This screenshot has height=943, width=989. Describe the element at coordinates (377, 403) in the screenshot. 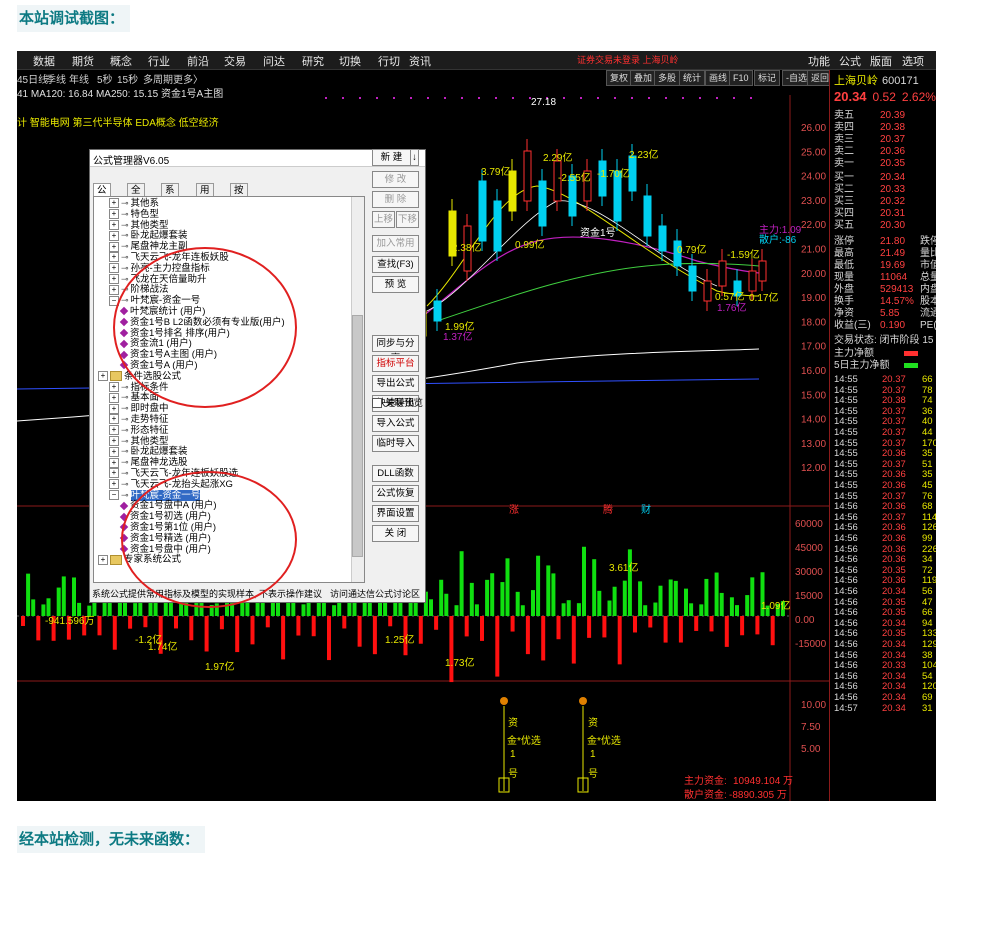

I see `checkbox-box` at that location.